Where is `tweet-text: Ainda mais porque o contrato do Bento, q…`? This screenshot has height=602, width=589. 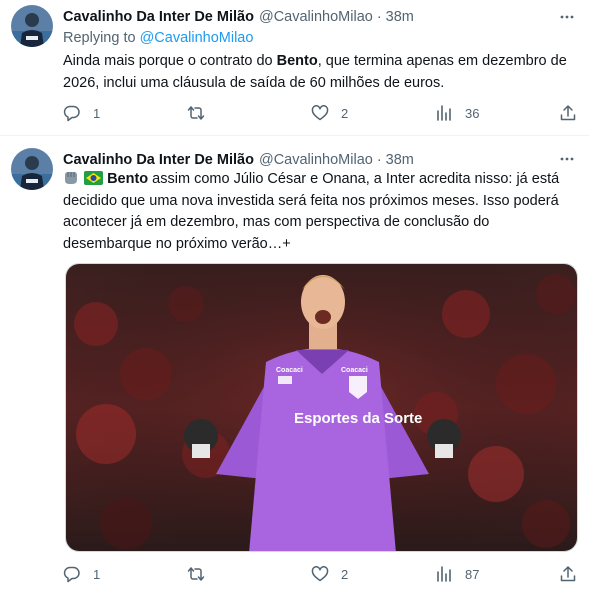 tweet-text: Ainda mais porque o contrato do Bento, q… is located at coordinates (320, 72).